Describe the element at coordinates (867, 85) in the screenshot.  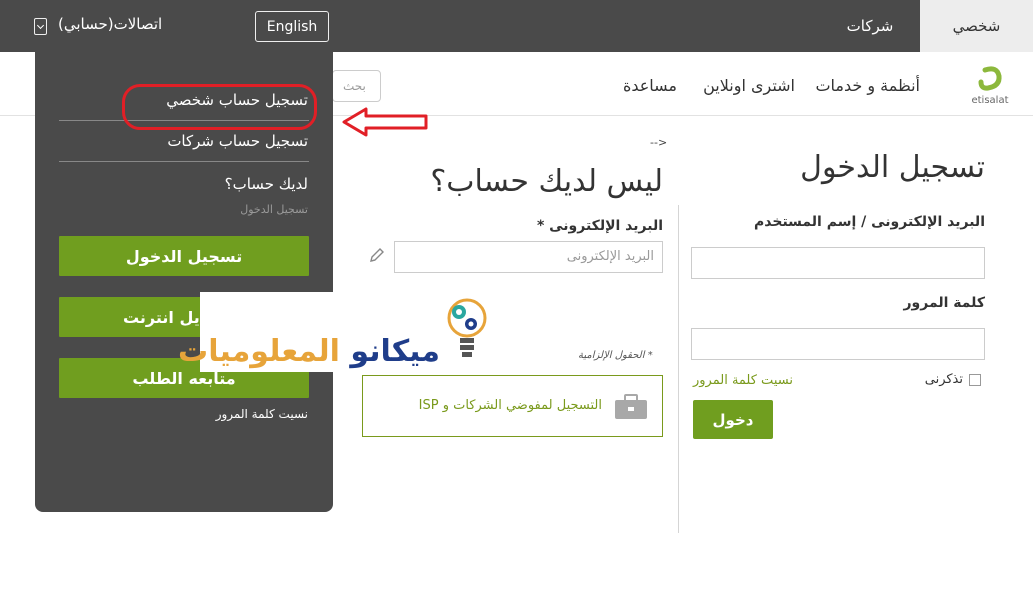
I see `nav-systems-services: أنظمة و خدمات` at that location.